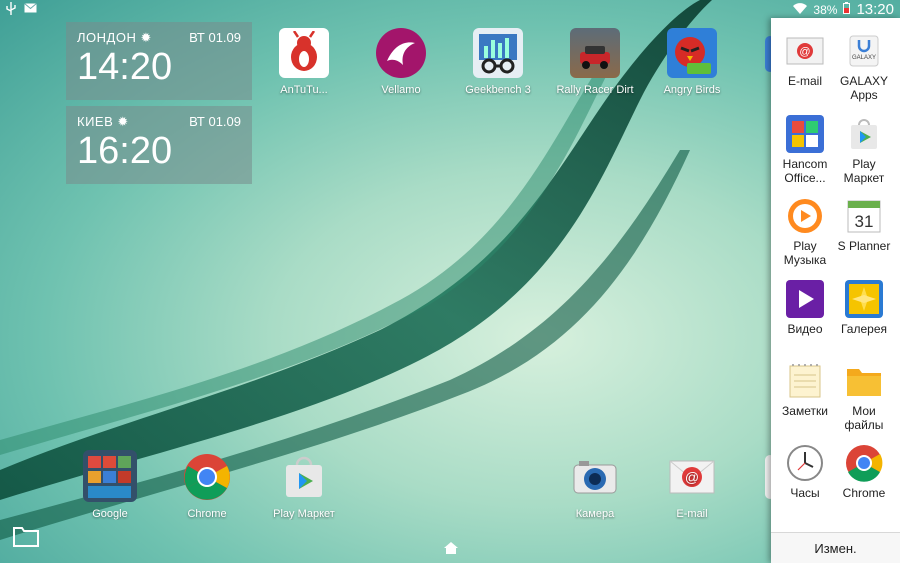  I want to click on app-label: Angry Birds, so click(692, 90).